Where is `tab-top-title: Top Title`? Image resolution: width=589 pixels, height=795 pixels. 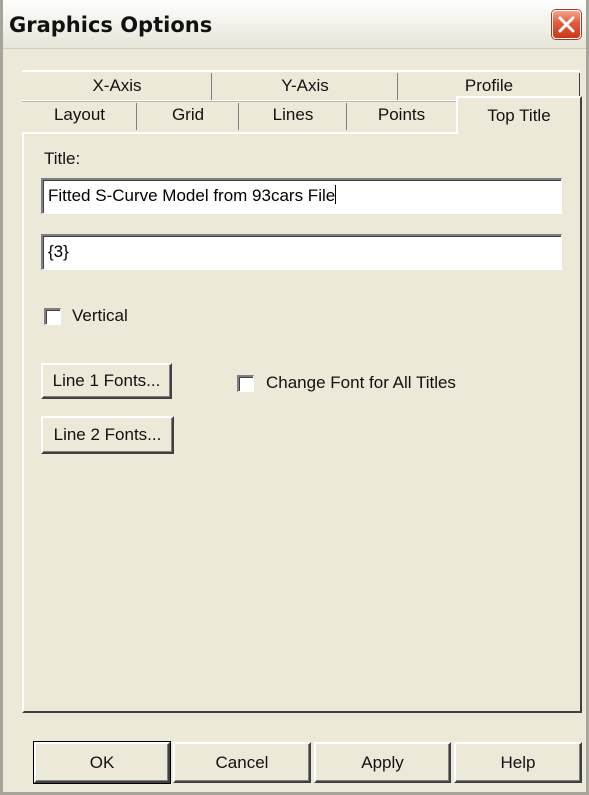 tab-top-title: Top Title is located at coordinates (519, 115).